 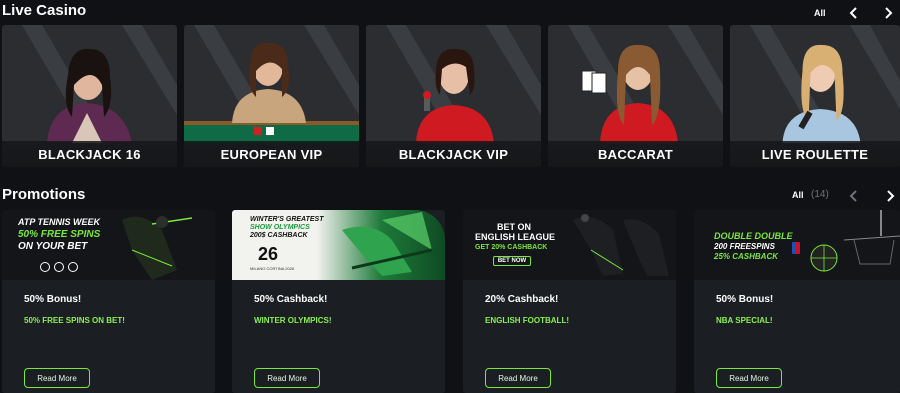 I want to click on game-title: BACCARAT, so click(x=635, y=154).